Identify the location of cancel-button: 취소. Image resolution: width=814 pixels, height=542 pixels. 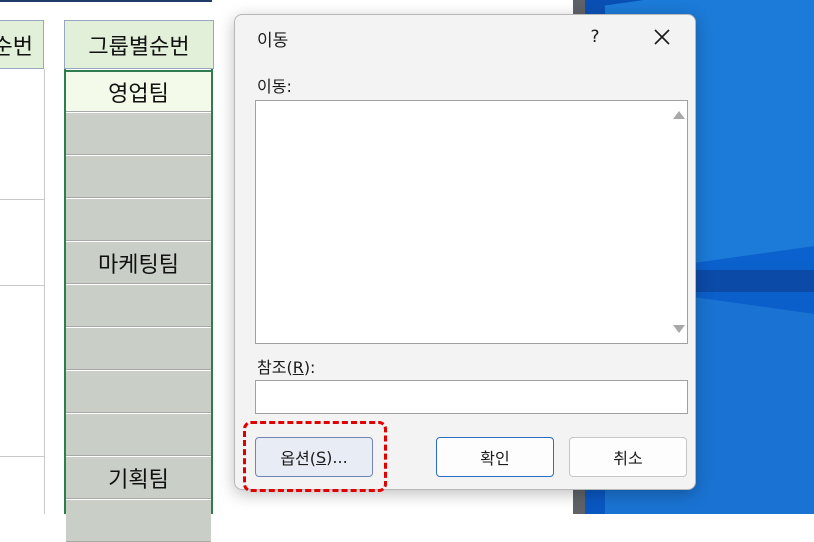
(628, 457).